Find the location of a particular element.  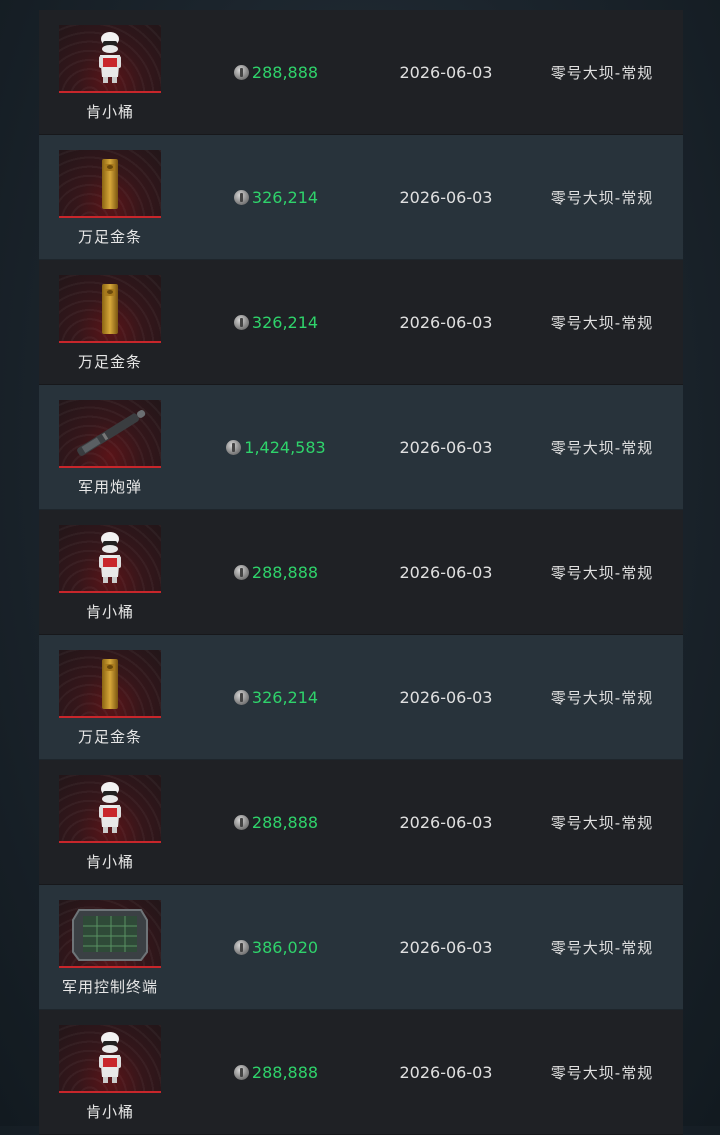

price-cell: 386,020 is located at coordinates (276, 947).